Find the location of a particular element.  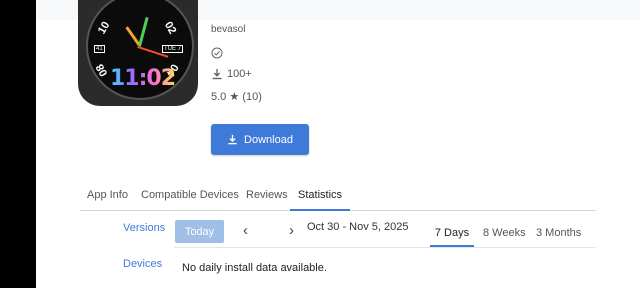

rating-count: (10) is located at coordinates (252, 97).